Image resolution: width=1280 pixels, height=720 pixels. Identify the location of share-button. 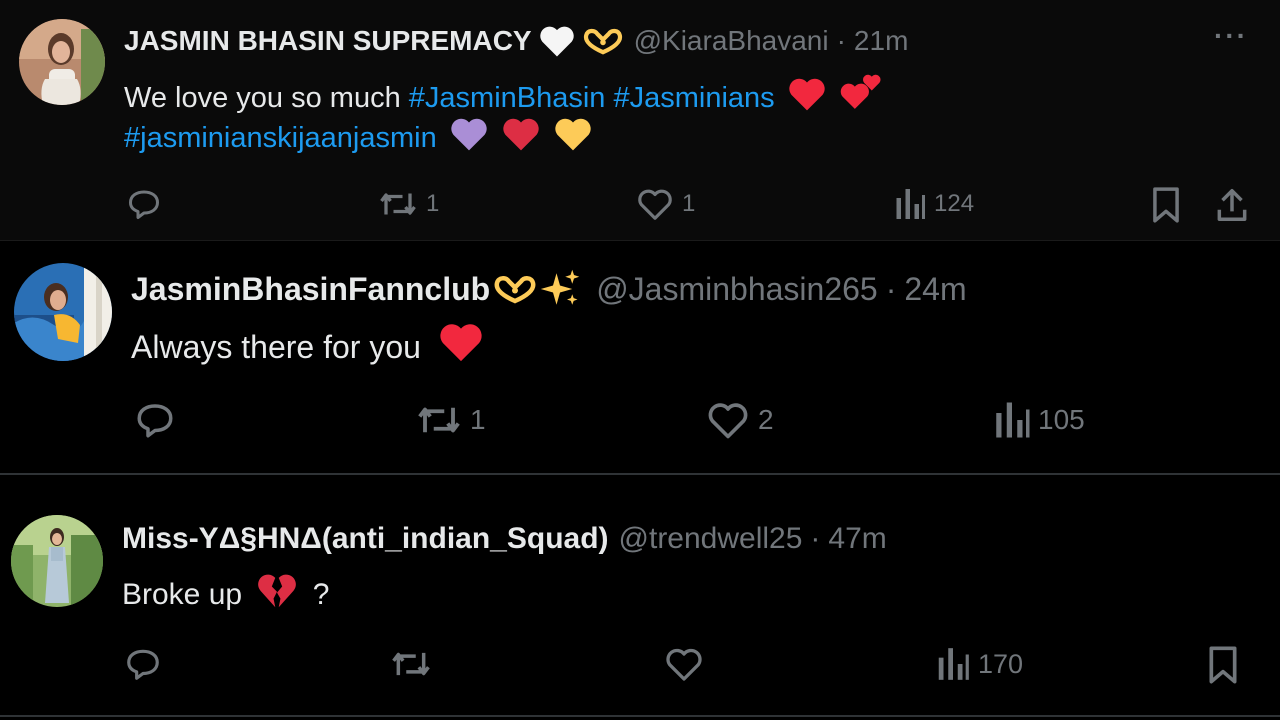
(1232, 205).